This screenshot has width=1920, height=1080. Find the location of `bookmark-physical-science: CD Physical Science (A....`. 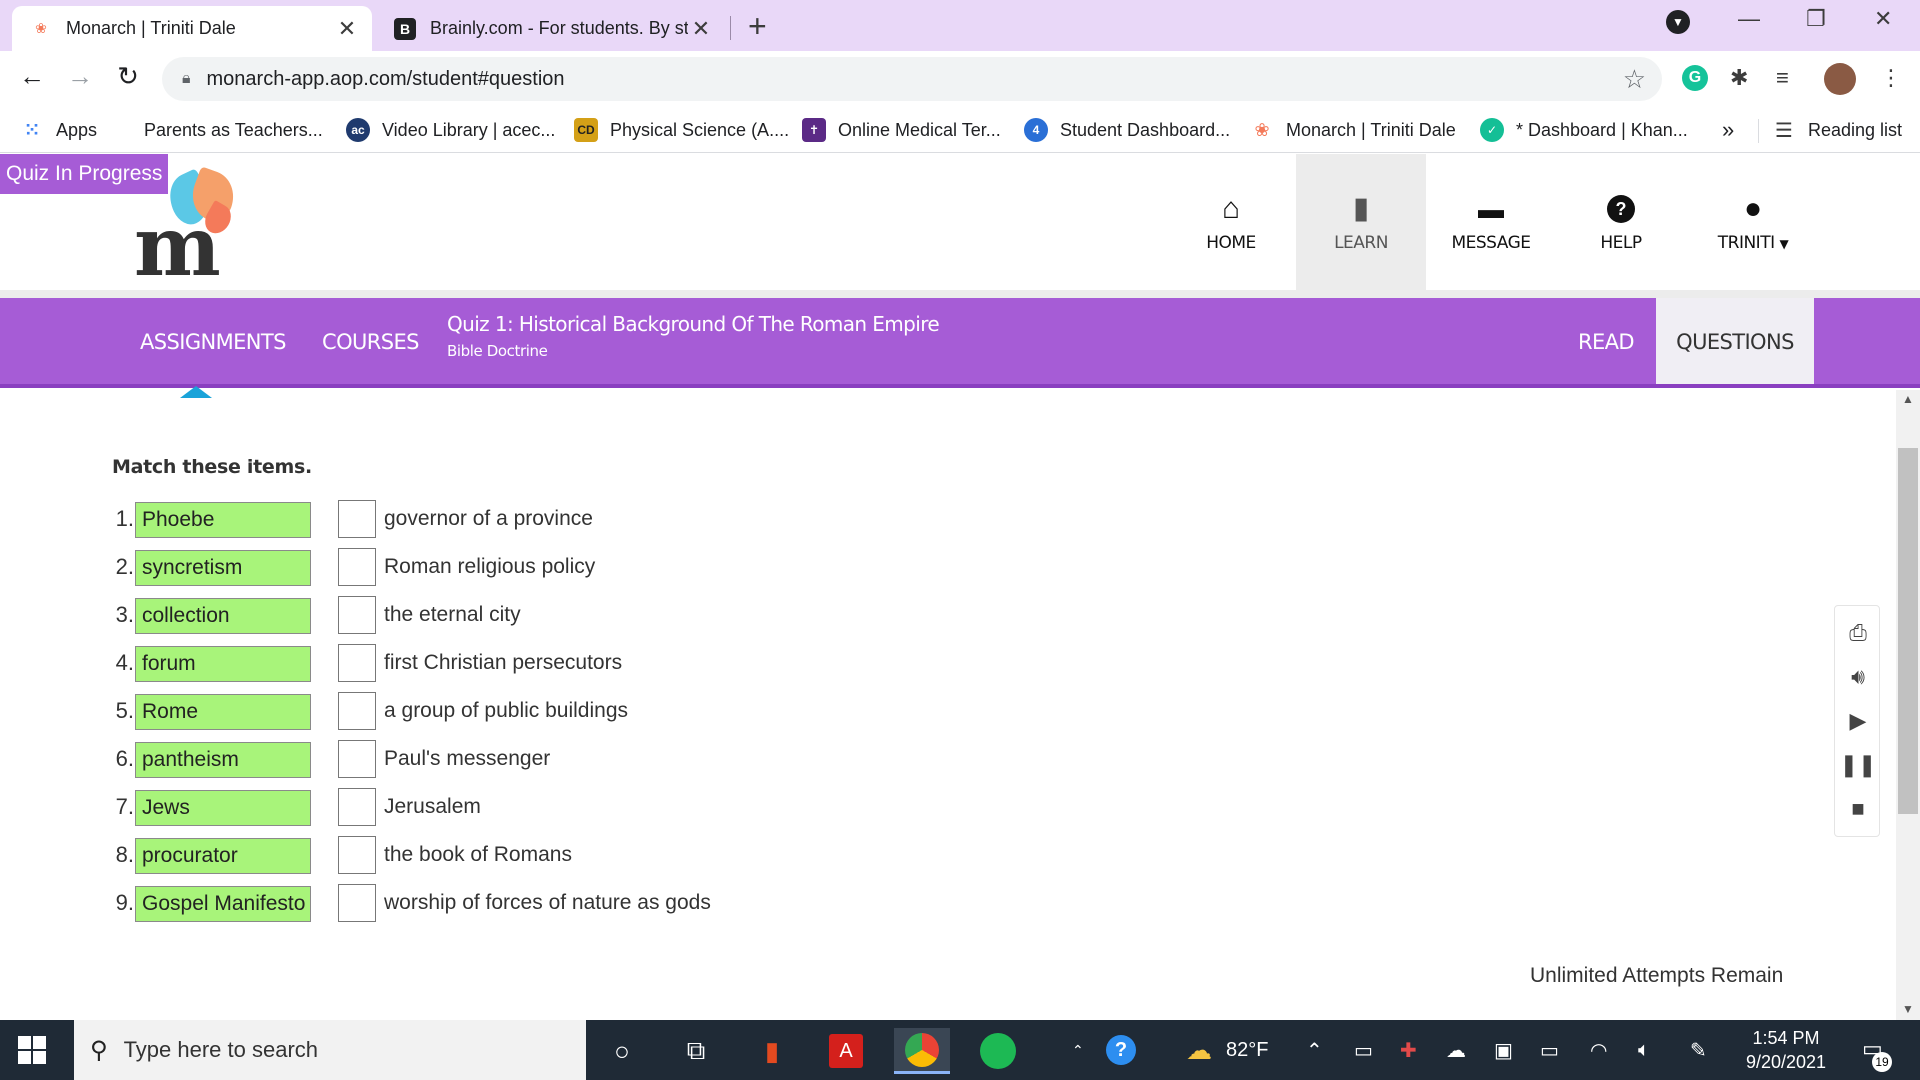

bookmark-physical-science: CD Physical Science (A.... is located at coordinates (681, 130).